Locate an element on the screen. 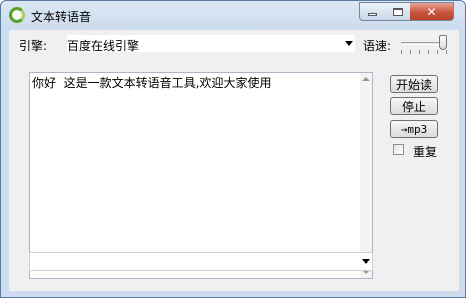  scroll-up-icon is located at coordinates (366, 79).